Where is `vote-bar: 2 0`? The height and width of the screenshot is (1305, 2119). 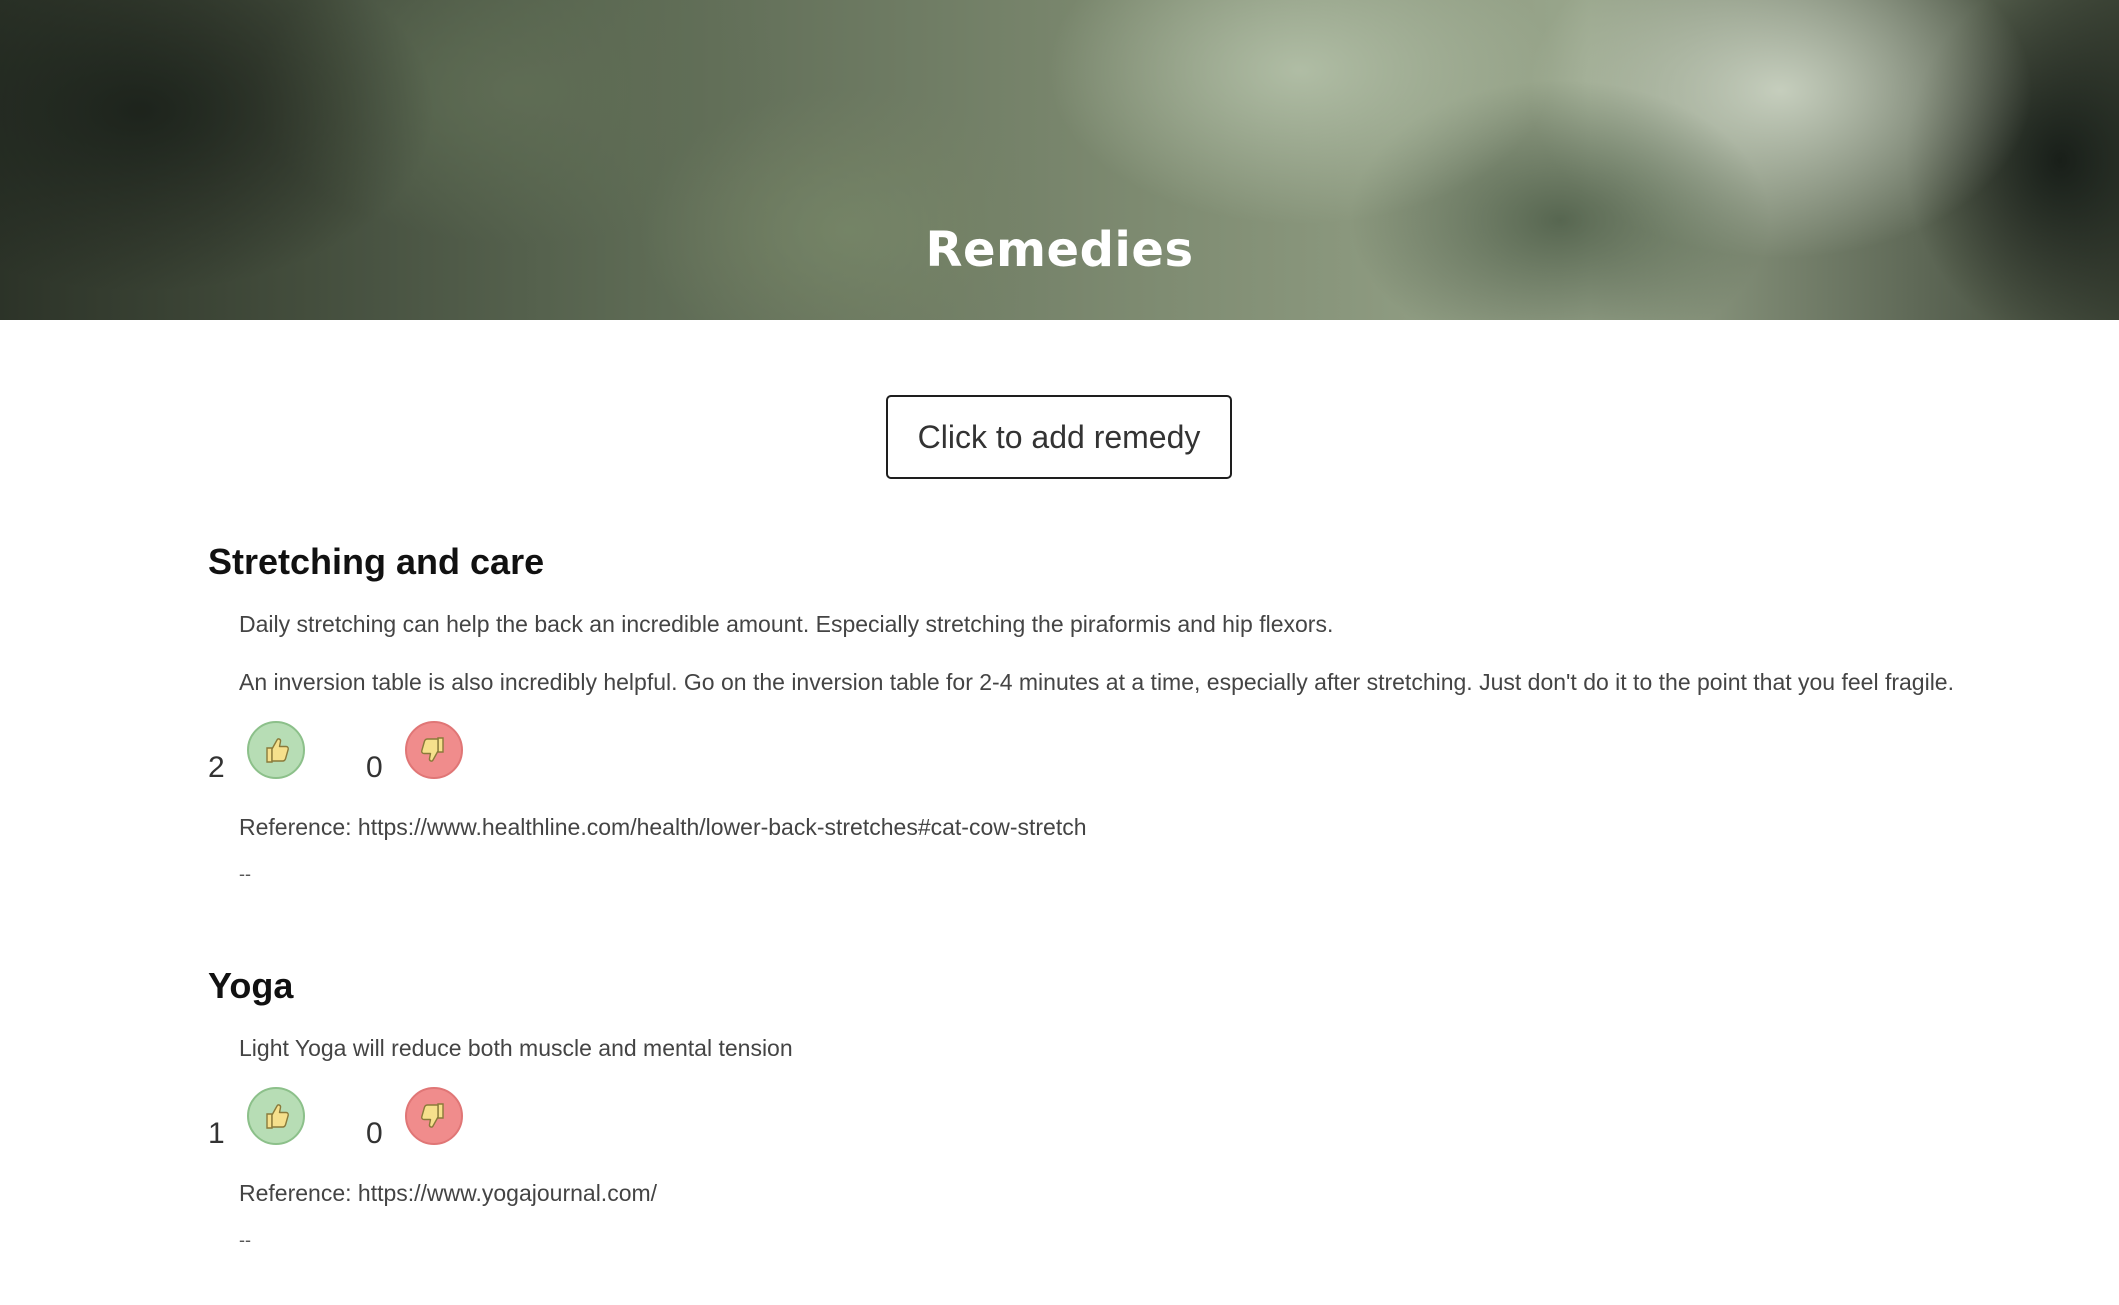
vote-bar: 2 0 is located at coordinates (1133, 758).